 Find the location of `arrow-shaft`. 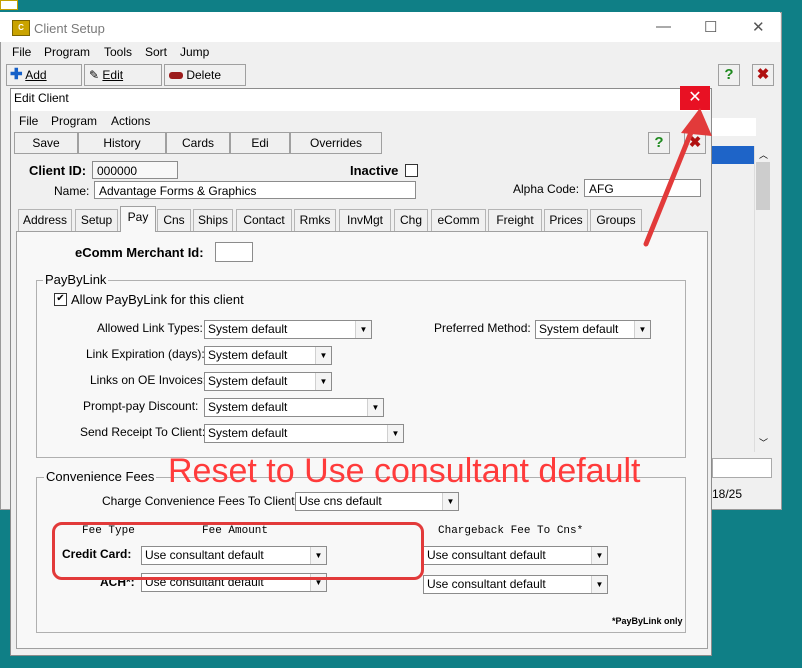

arrow-shaft is located at coordinates (671, 182).